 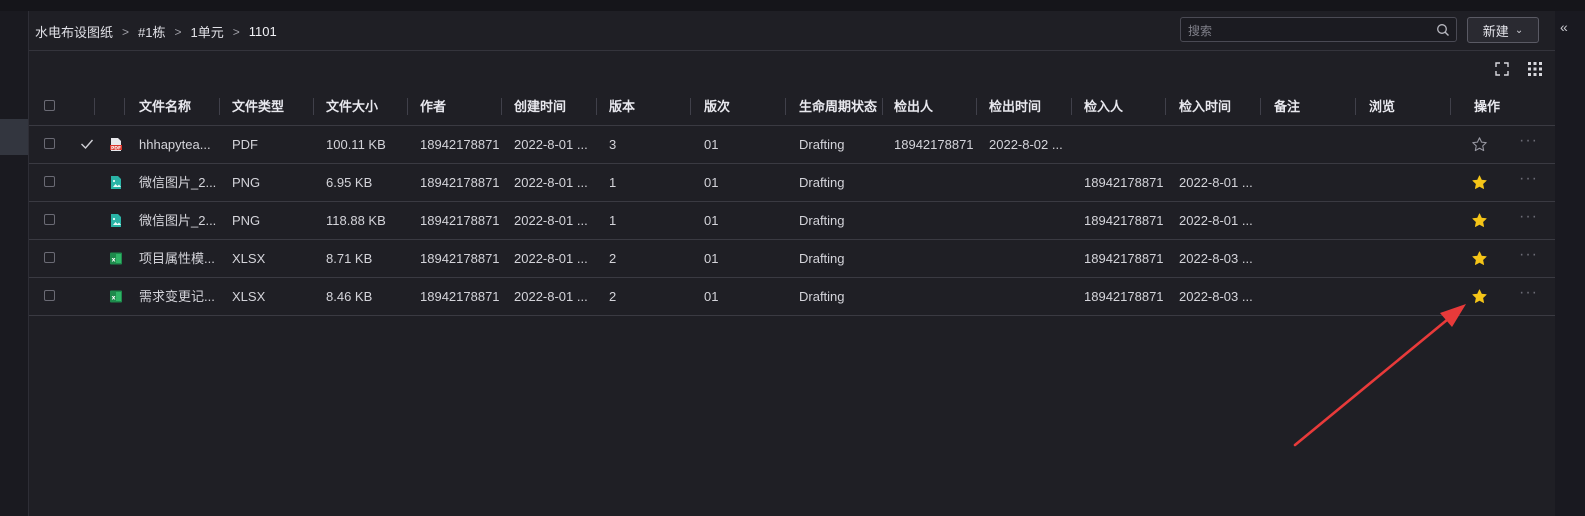 What do you see at coordinates (433, 106) in the screenshot?
I see `column-header-author: 作者` at bounding box center [433, 106].